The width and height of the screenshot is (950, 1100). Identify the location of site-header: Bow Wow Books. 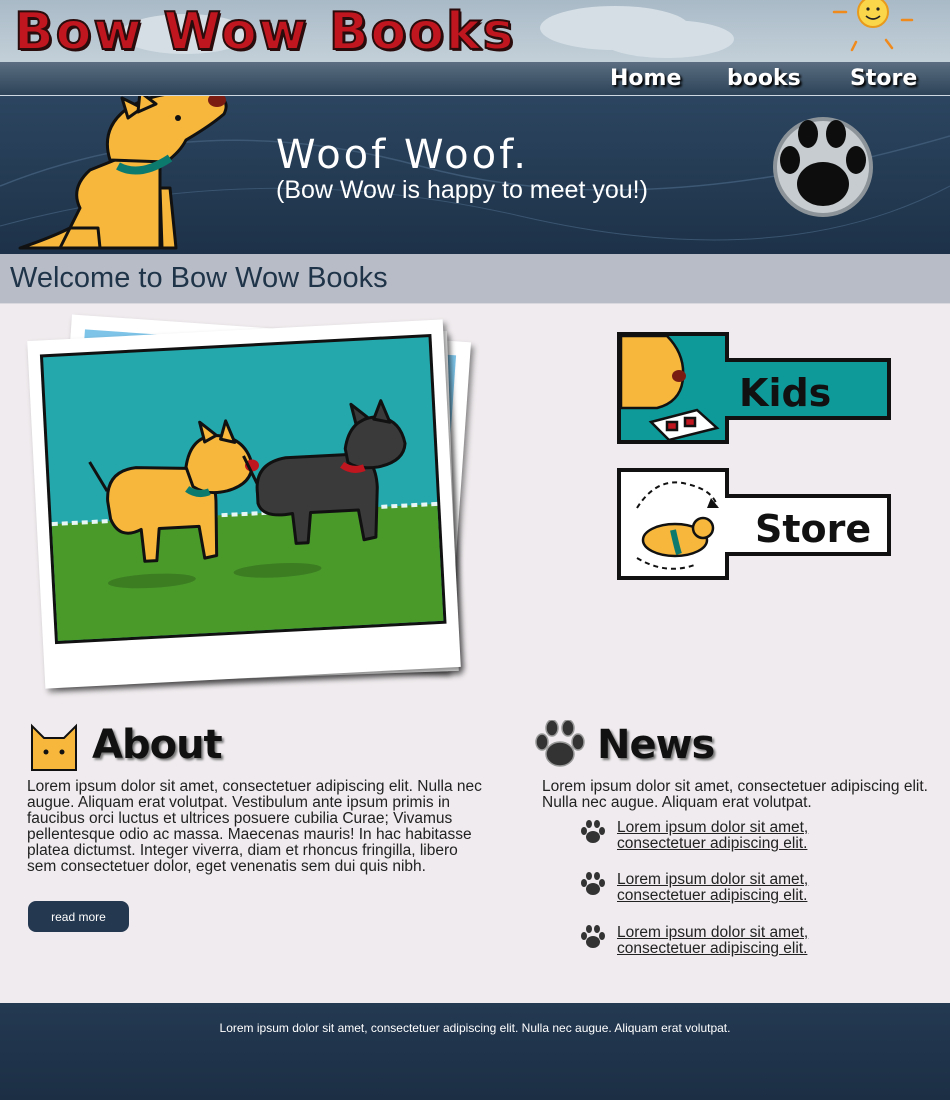
(475, 31).